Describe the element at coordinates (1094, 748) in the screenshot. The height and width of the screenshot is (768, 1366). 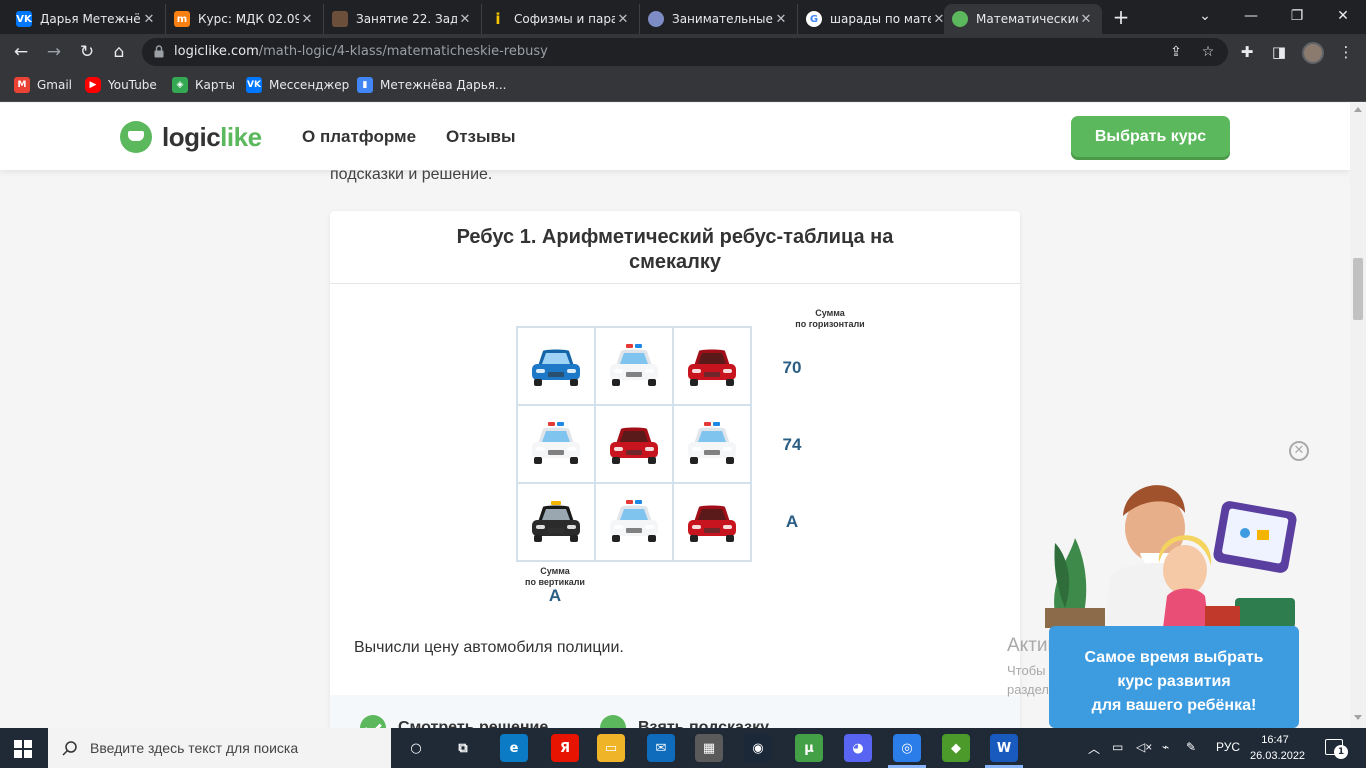
I see `tray-chevron-icon: ︿` at that location.